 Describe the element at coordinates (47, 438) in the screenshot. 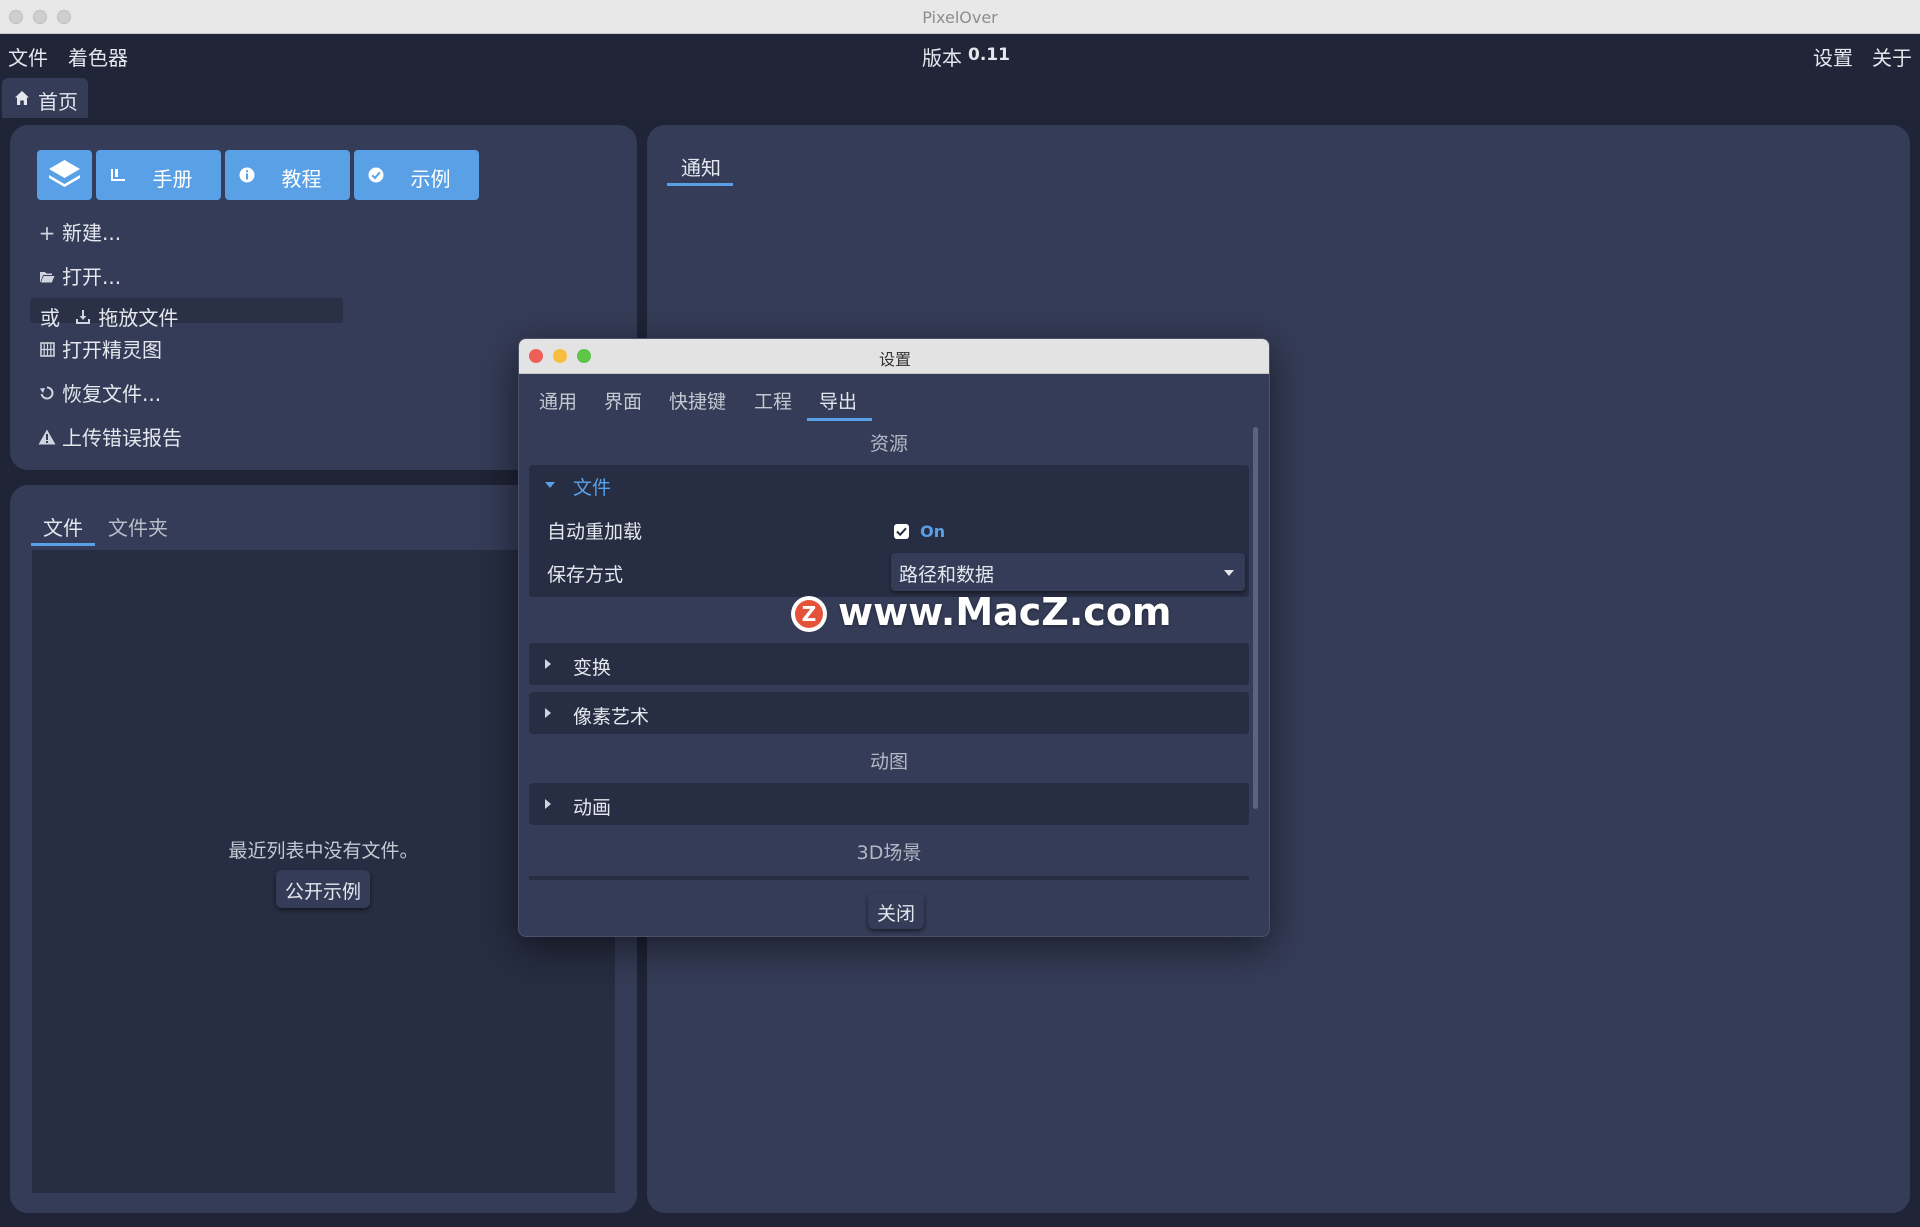

I see `warning-icon` at that location.